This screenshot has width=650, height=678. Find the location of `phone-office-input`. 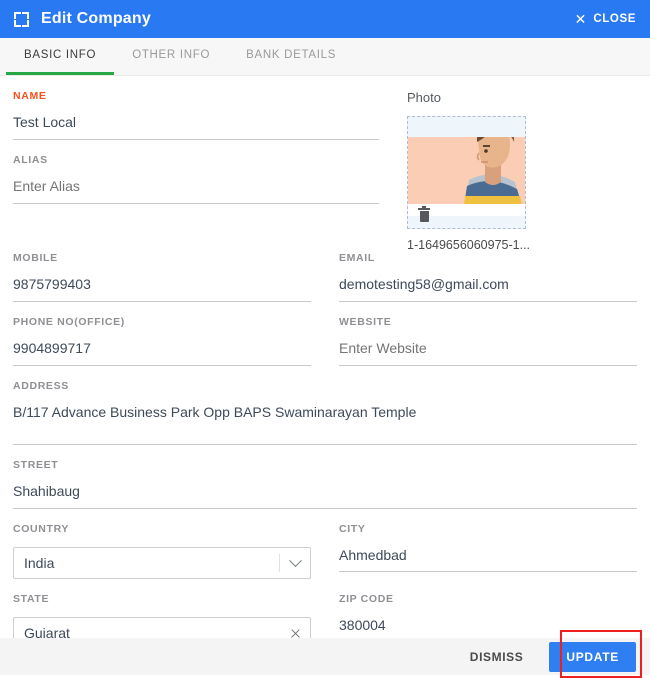

phone-office-input is located at coordinates (162, 353).